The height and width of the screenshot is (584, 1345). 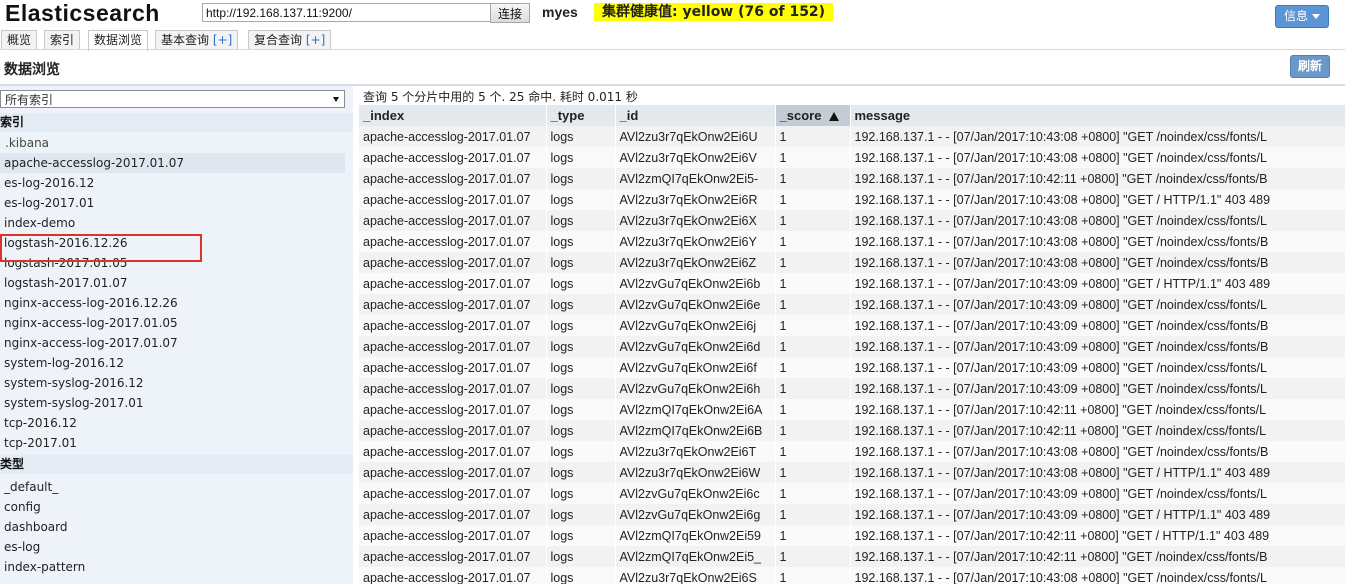 I want to click on cell-id: AVl2zmQI7qEkOnw2Ei59, so click(x=695, y=535).